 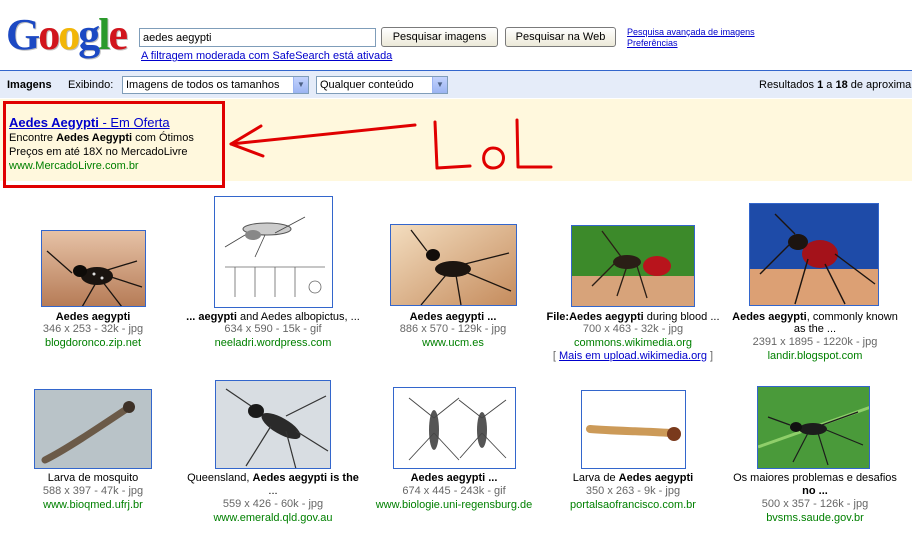 I want to click on letter-o, so click(x=493, y=158).